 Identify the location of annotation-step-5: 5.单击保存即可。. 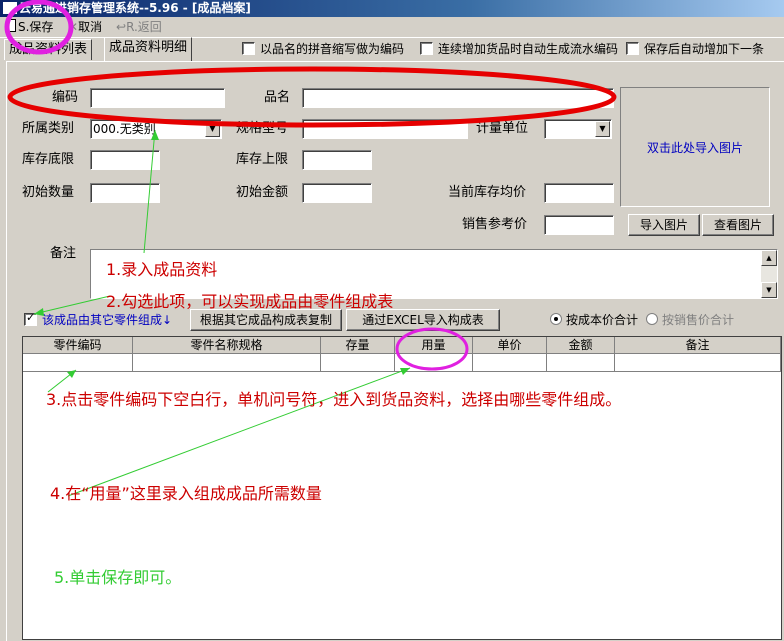
(118, 577).